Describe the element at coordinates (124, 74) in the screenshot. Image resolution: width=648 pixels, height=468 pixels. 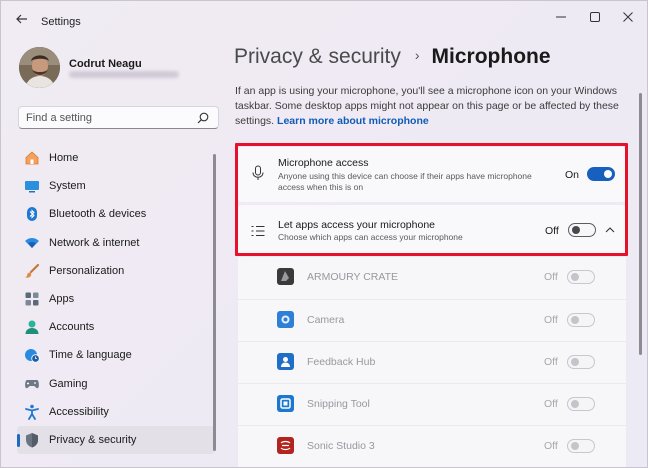
I see `user-email-blurred` at that location.